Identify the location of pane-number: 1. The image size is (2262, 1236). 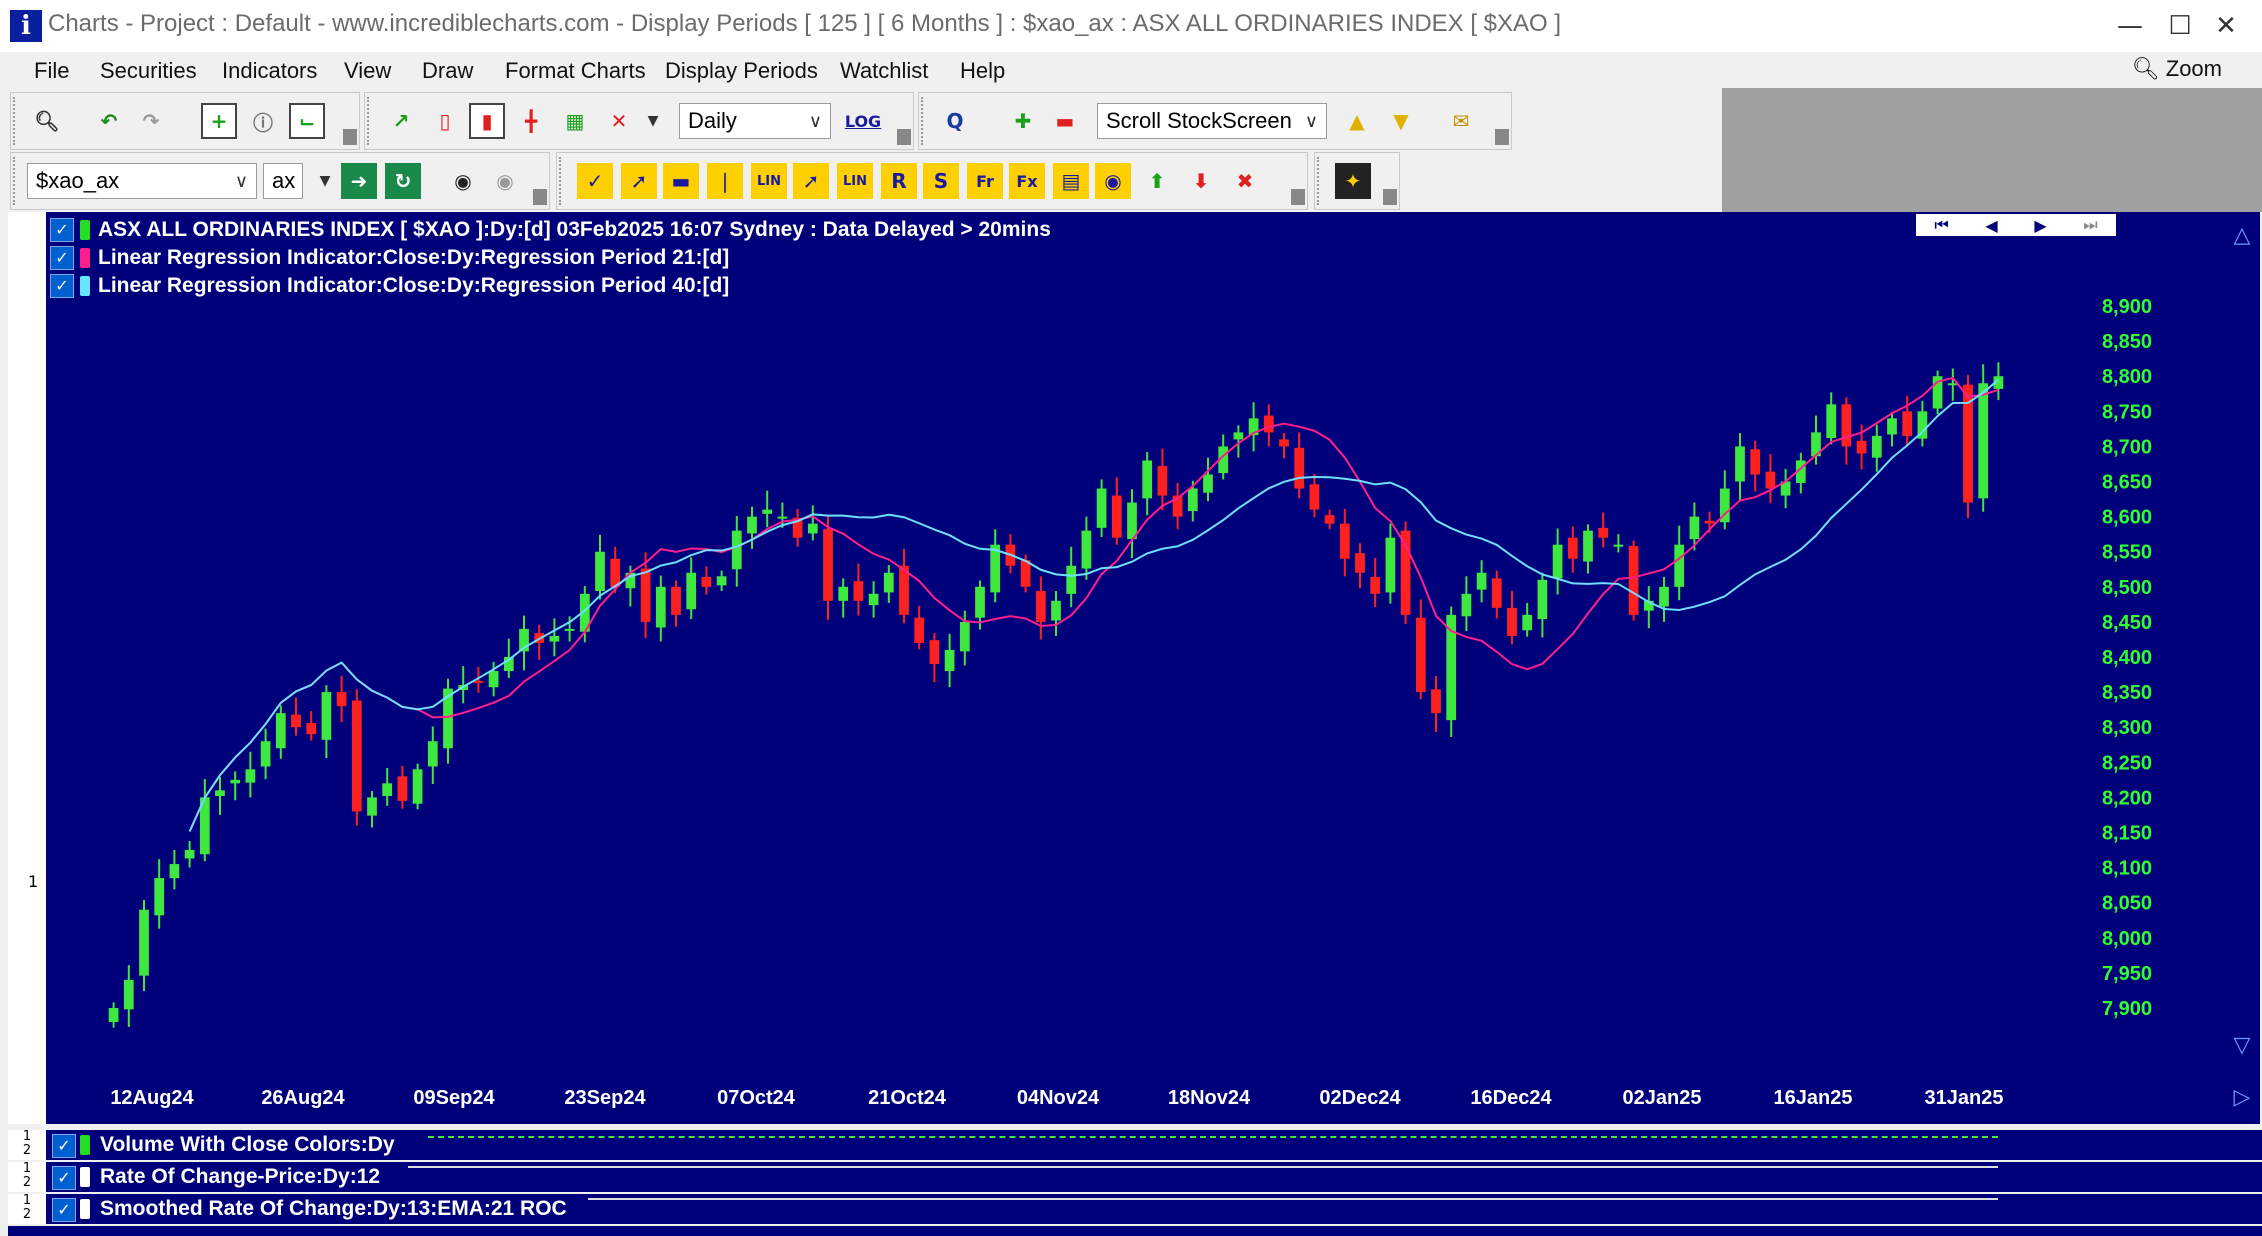
(33, 881).